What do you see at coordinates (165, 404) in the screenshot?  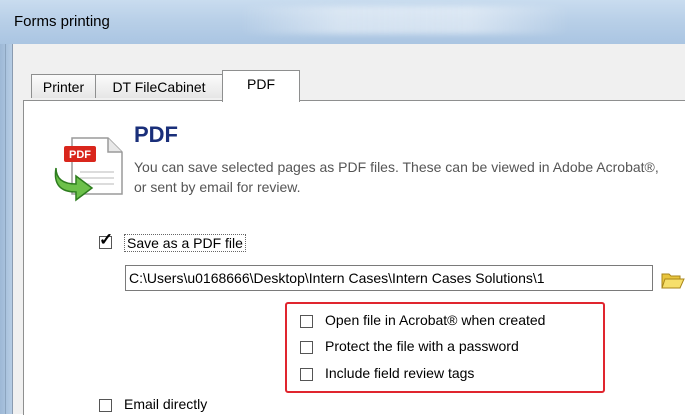 I see `email-directly-label: Email directly` at bounding box center [165, 404].